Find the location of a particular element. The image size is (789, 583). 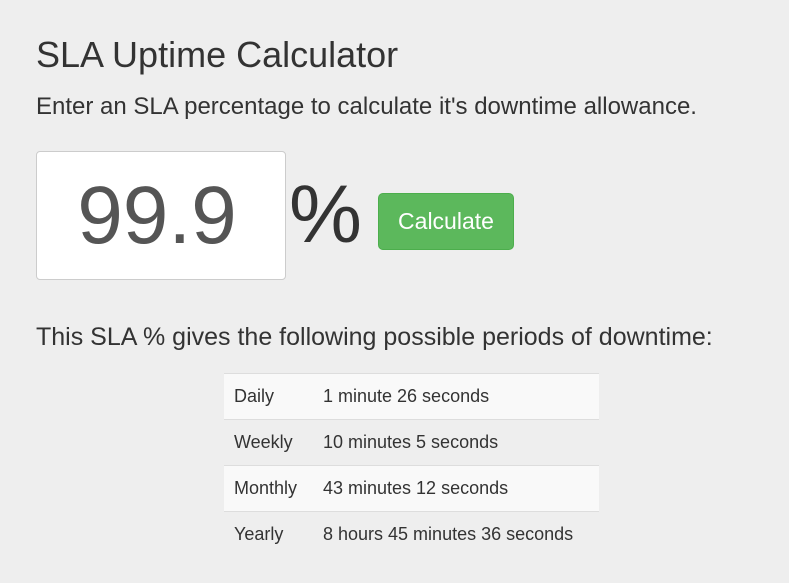

period-label: Yearly is located at coordinates (268, 534).